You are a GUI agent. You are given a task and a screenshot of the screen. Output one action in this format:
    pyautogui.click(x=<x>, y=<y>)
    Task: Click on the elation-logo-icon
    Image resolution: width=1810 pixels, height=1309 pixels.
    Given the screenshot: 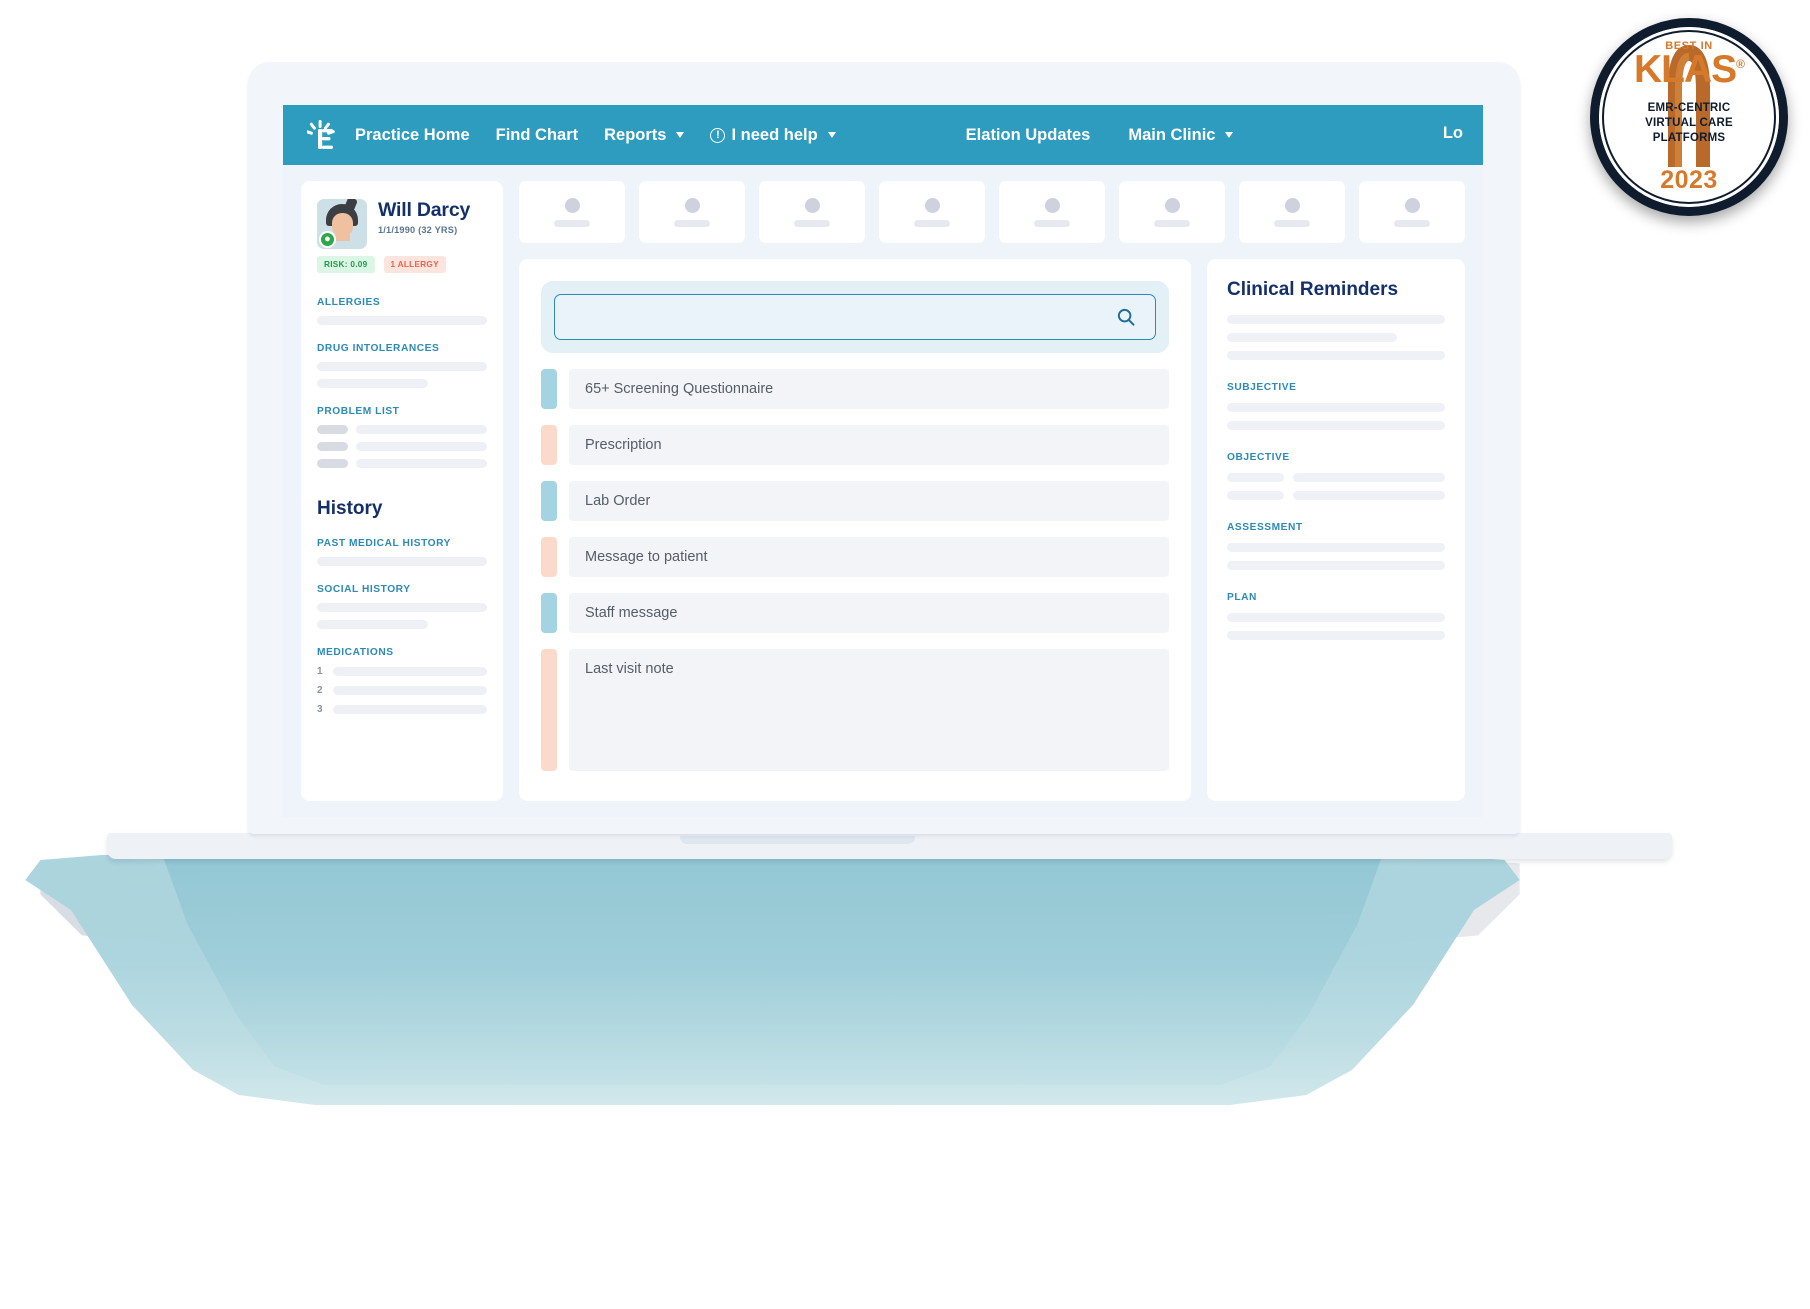 What is the action you would take?
    pyautogui.click(x=320, y=135)
    